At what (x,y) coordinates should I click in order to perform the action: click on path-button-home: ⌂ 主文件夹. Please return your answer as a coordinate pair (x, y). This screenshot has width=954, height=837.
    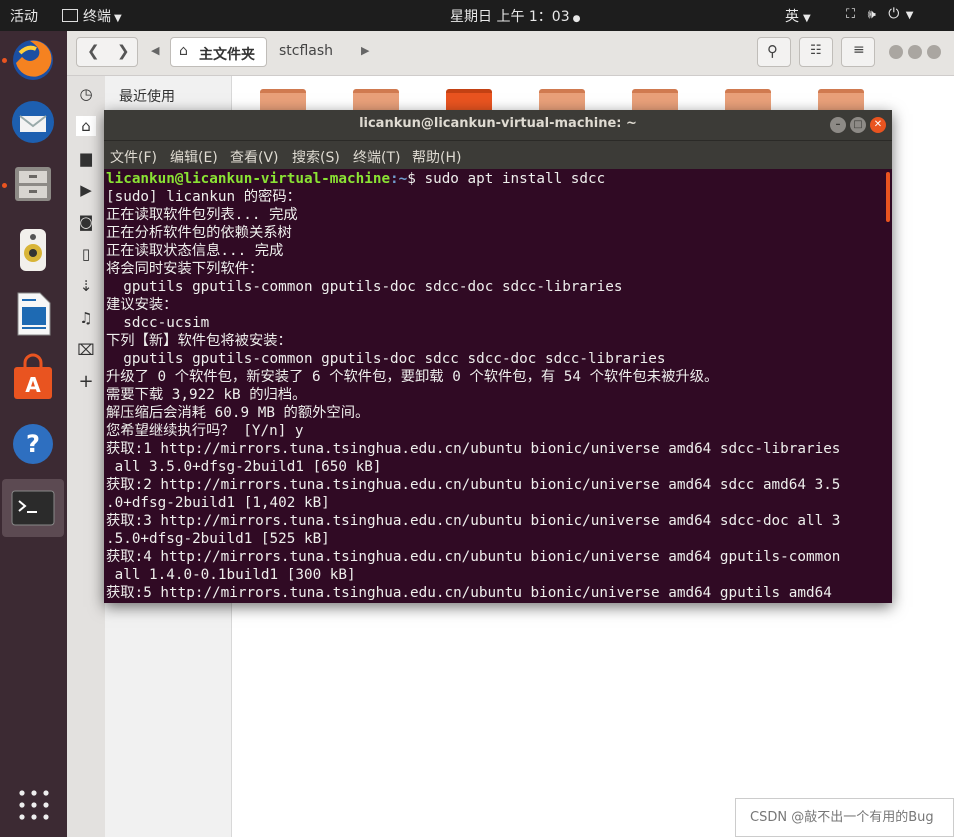
    Looking at the image, I should click on (218, 52).